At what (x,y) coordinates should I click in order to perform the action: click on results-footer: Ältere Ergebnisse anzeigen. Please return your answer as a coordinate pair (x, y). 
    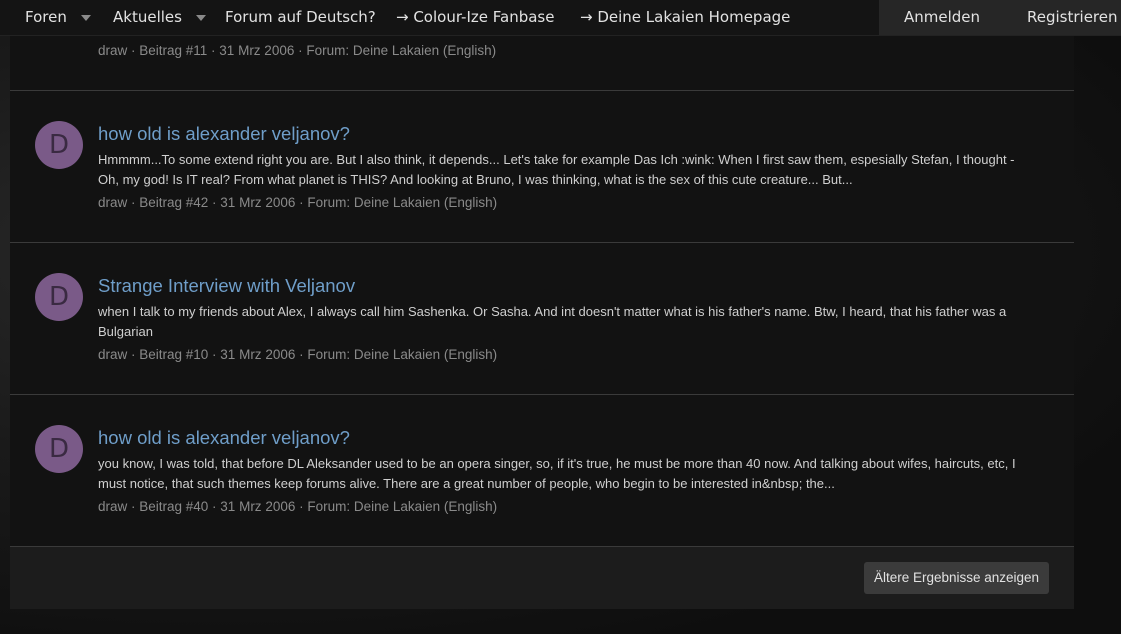
    Looking at the image, I should click on (542, 578).